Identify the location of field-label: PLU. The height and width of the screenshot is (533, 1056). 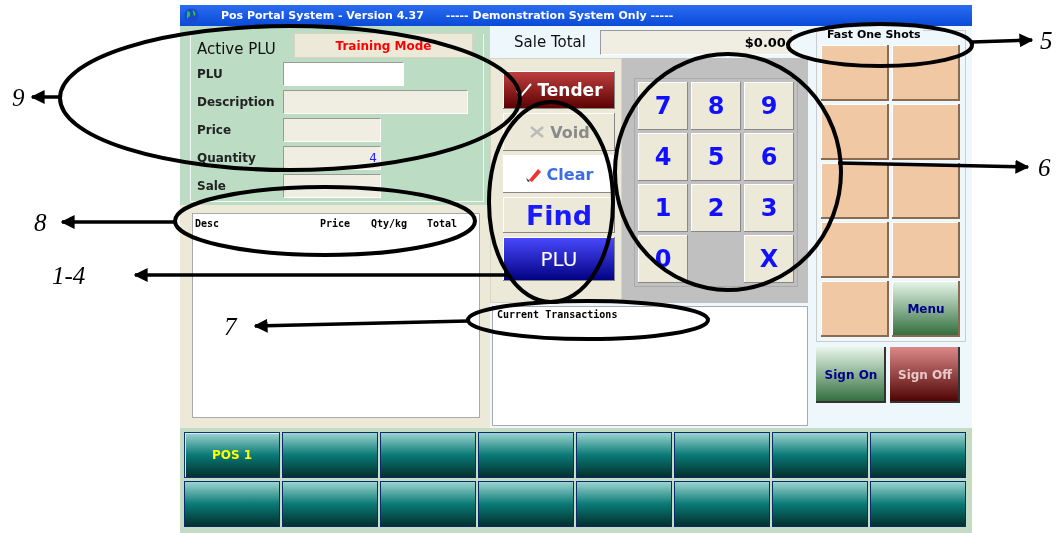
(210, 74).